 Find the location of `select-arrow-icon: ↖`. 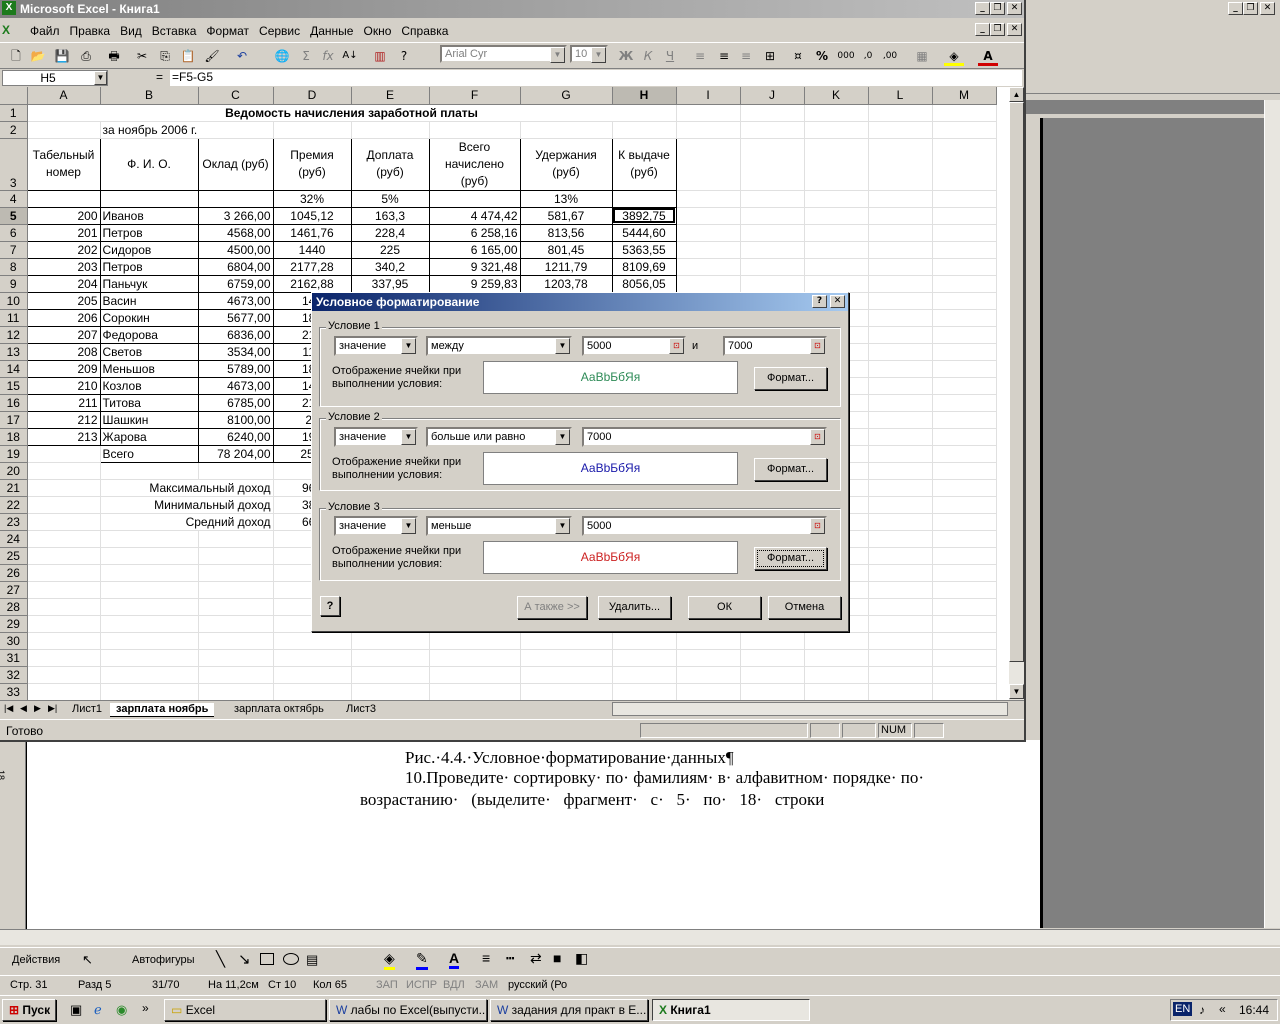

select-arrow-icon: ↖ is located at coordinates (87, 960).